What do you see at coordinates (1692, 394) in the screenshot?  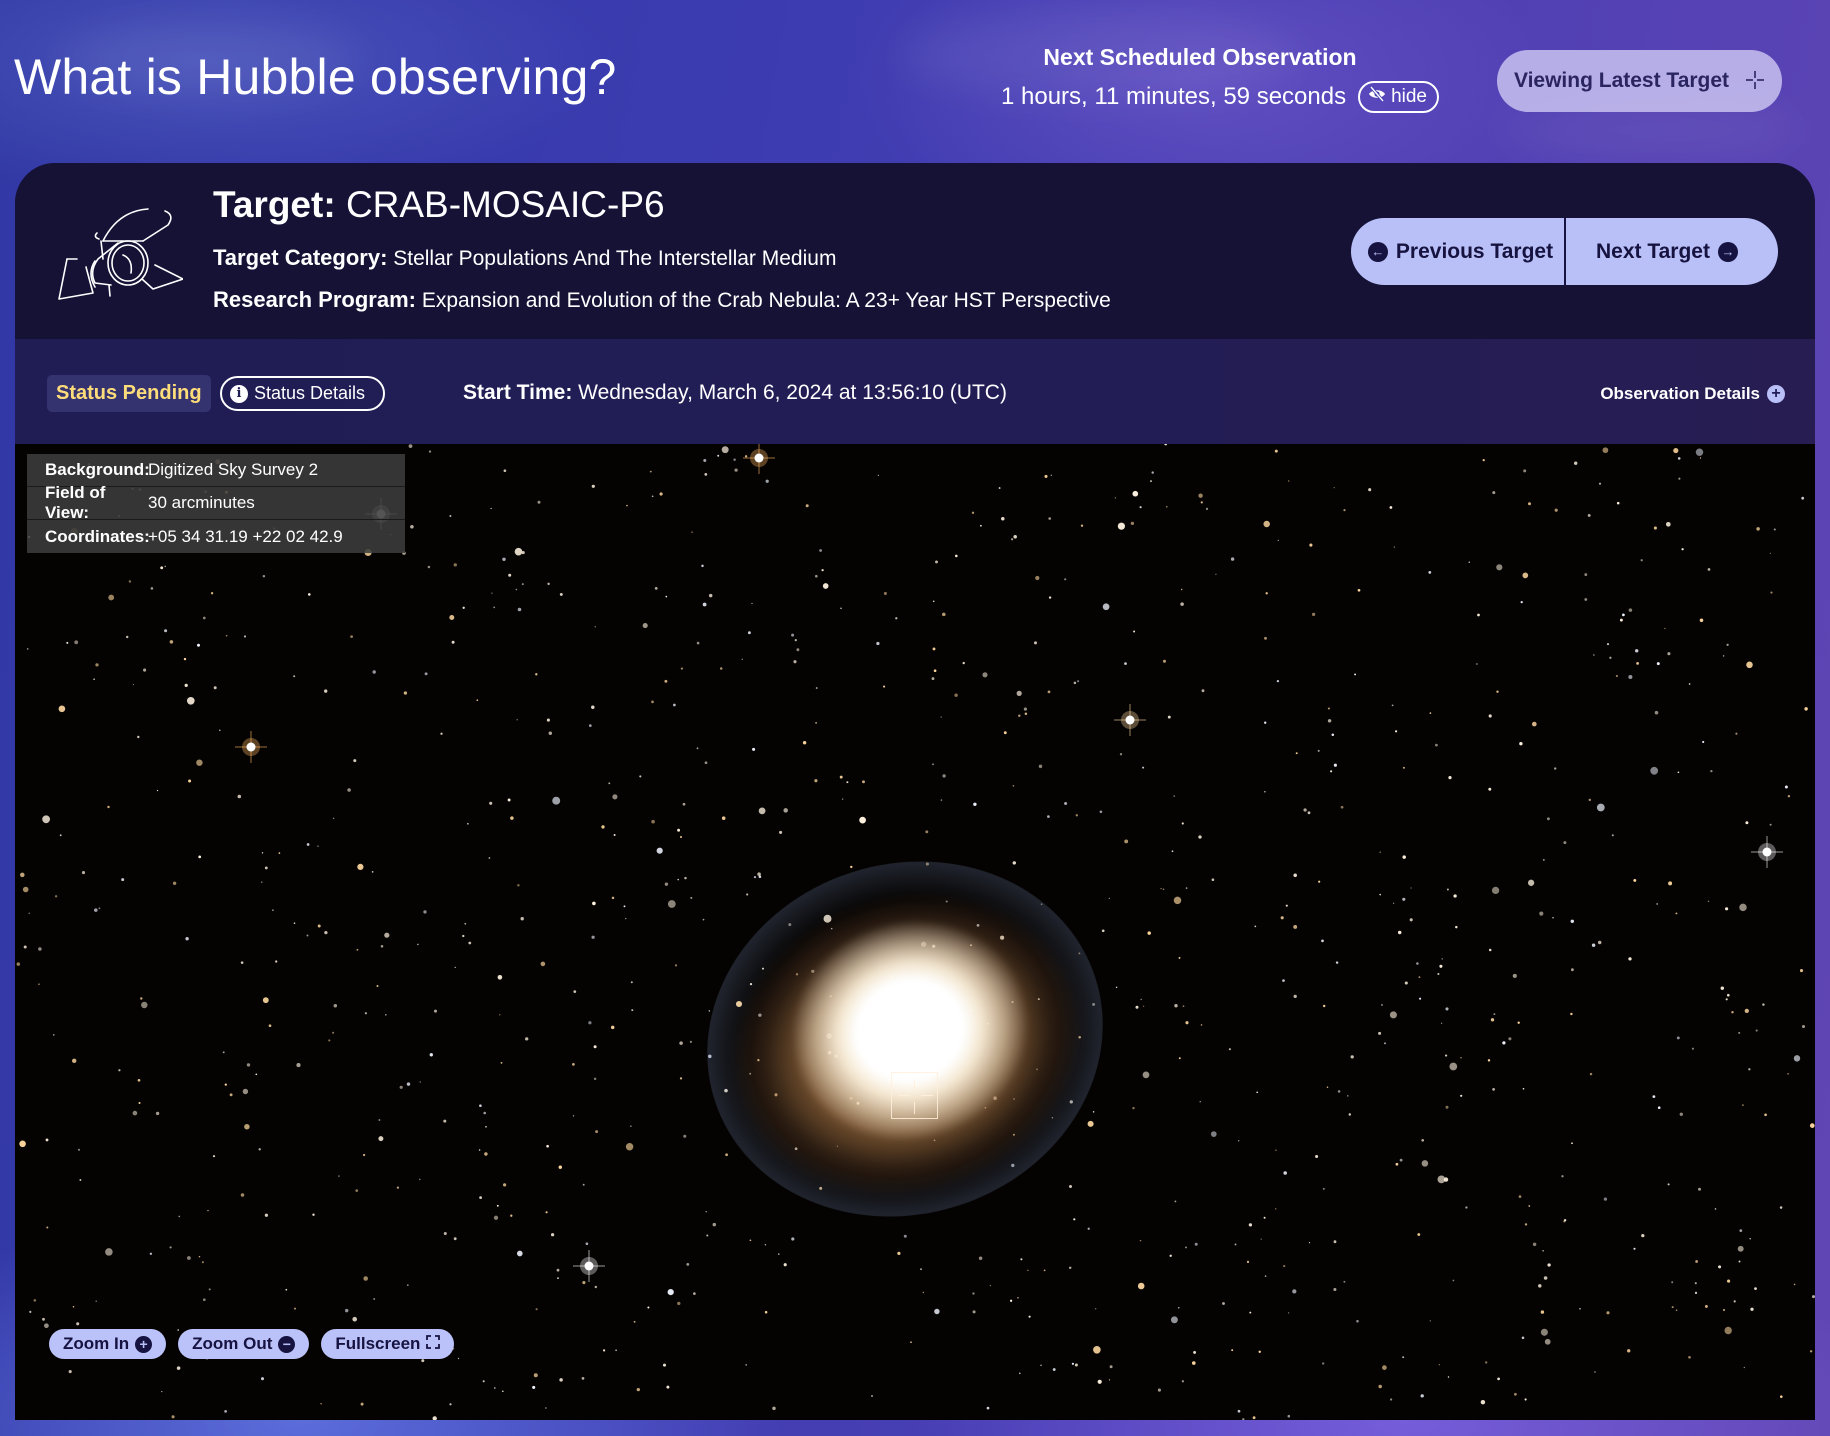 I see `observation-details-toggle: Observation Details +` at bounding box center [1692, 394].